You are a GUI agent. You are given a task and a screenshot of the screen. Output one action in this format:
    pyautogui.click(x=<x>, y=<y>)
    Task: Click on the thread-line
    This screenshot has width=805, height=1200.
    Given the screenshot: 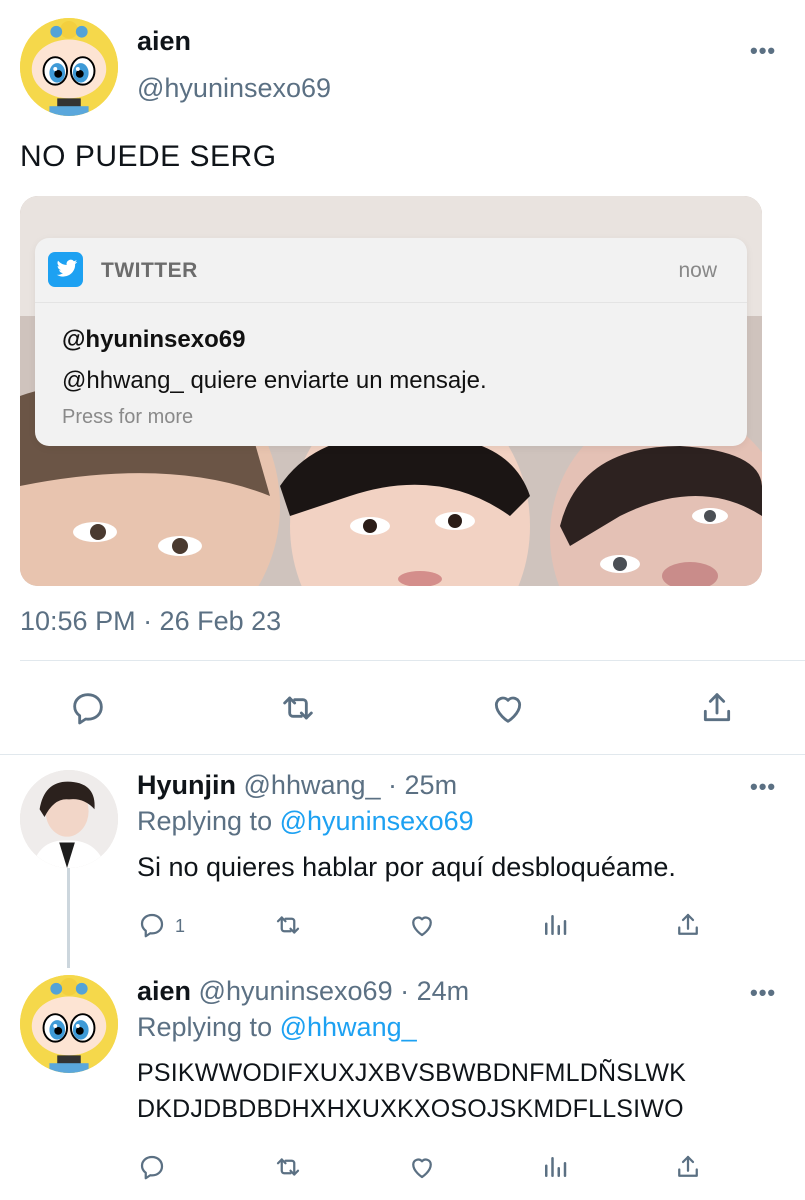 What is the action you would take?
    pyautogui.click(x=68, y=918)
    